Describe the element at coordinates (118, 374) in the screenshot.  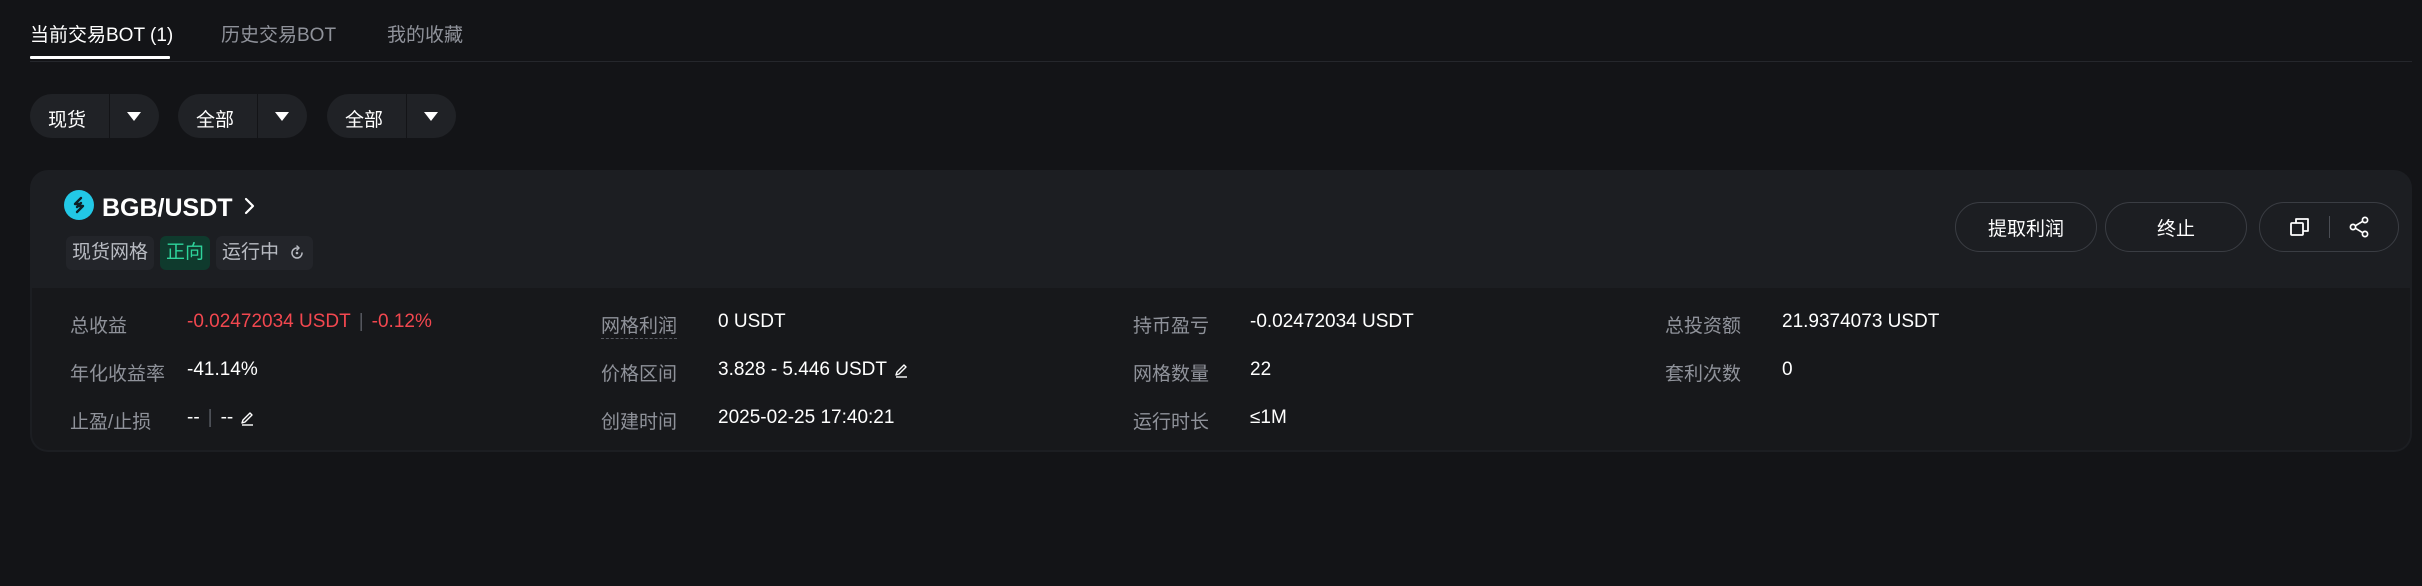
I see `annual-yield-label: 年化收益率` at that location.